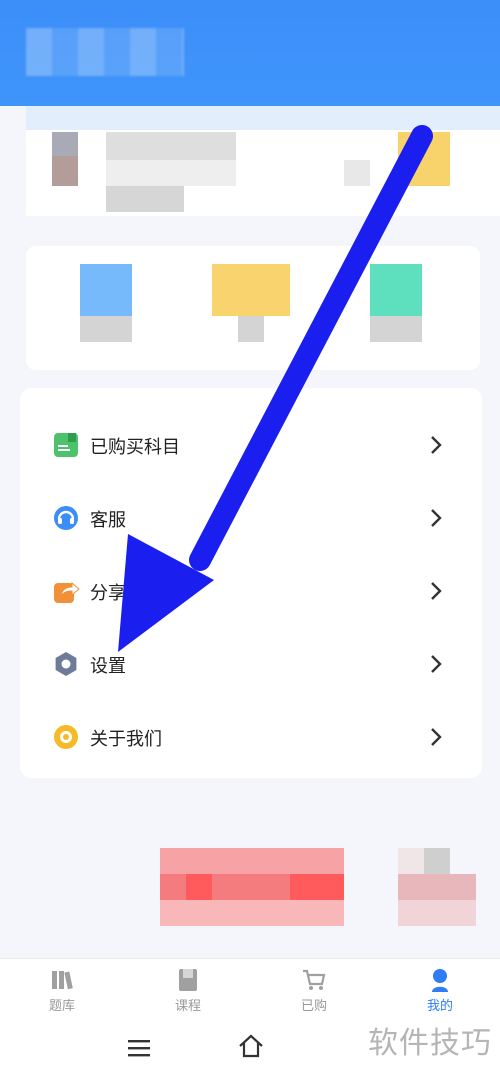 The image size is (500, 1077). Describe the element at coordinates (306, 887) in the screenshot. I see `promo-banner-blurred` at that location.